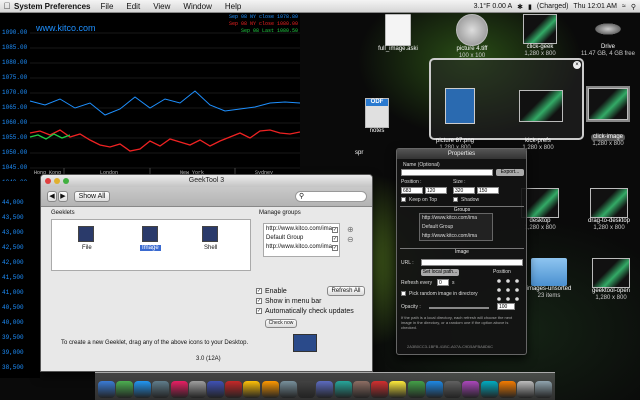 Image resolution: width=640 pixels, height=400 pixels. What do you see at coordinates (436, 190) in the screenshot?
I see `position-y-input: 120` at bounding box center [436, 190].